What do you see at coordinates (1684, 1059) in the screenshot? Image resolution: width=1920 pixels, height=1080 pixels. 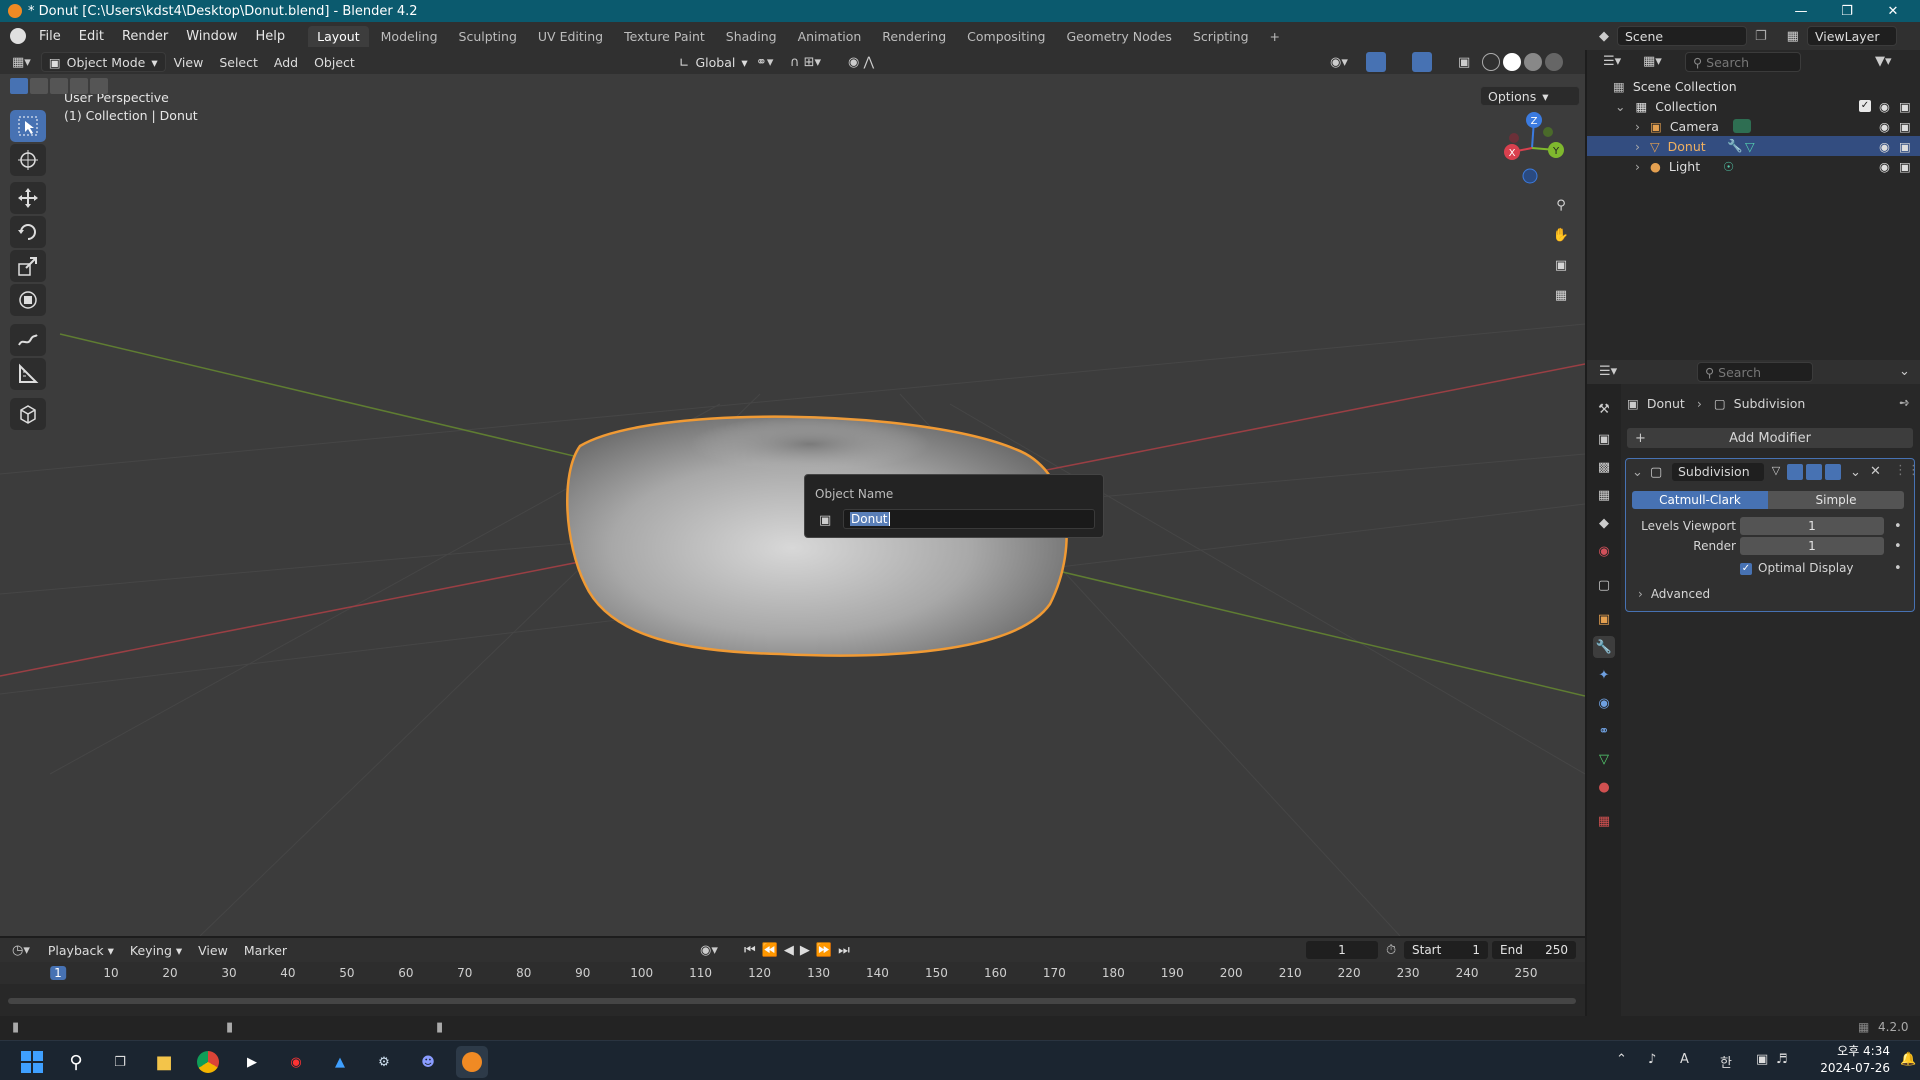 I see `ime-indicator: A` at bounding box center [1684, 1059].